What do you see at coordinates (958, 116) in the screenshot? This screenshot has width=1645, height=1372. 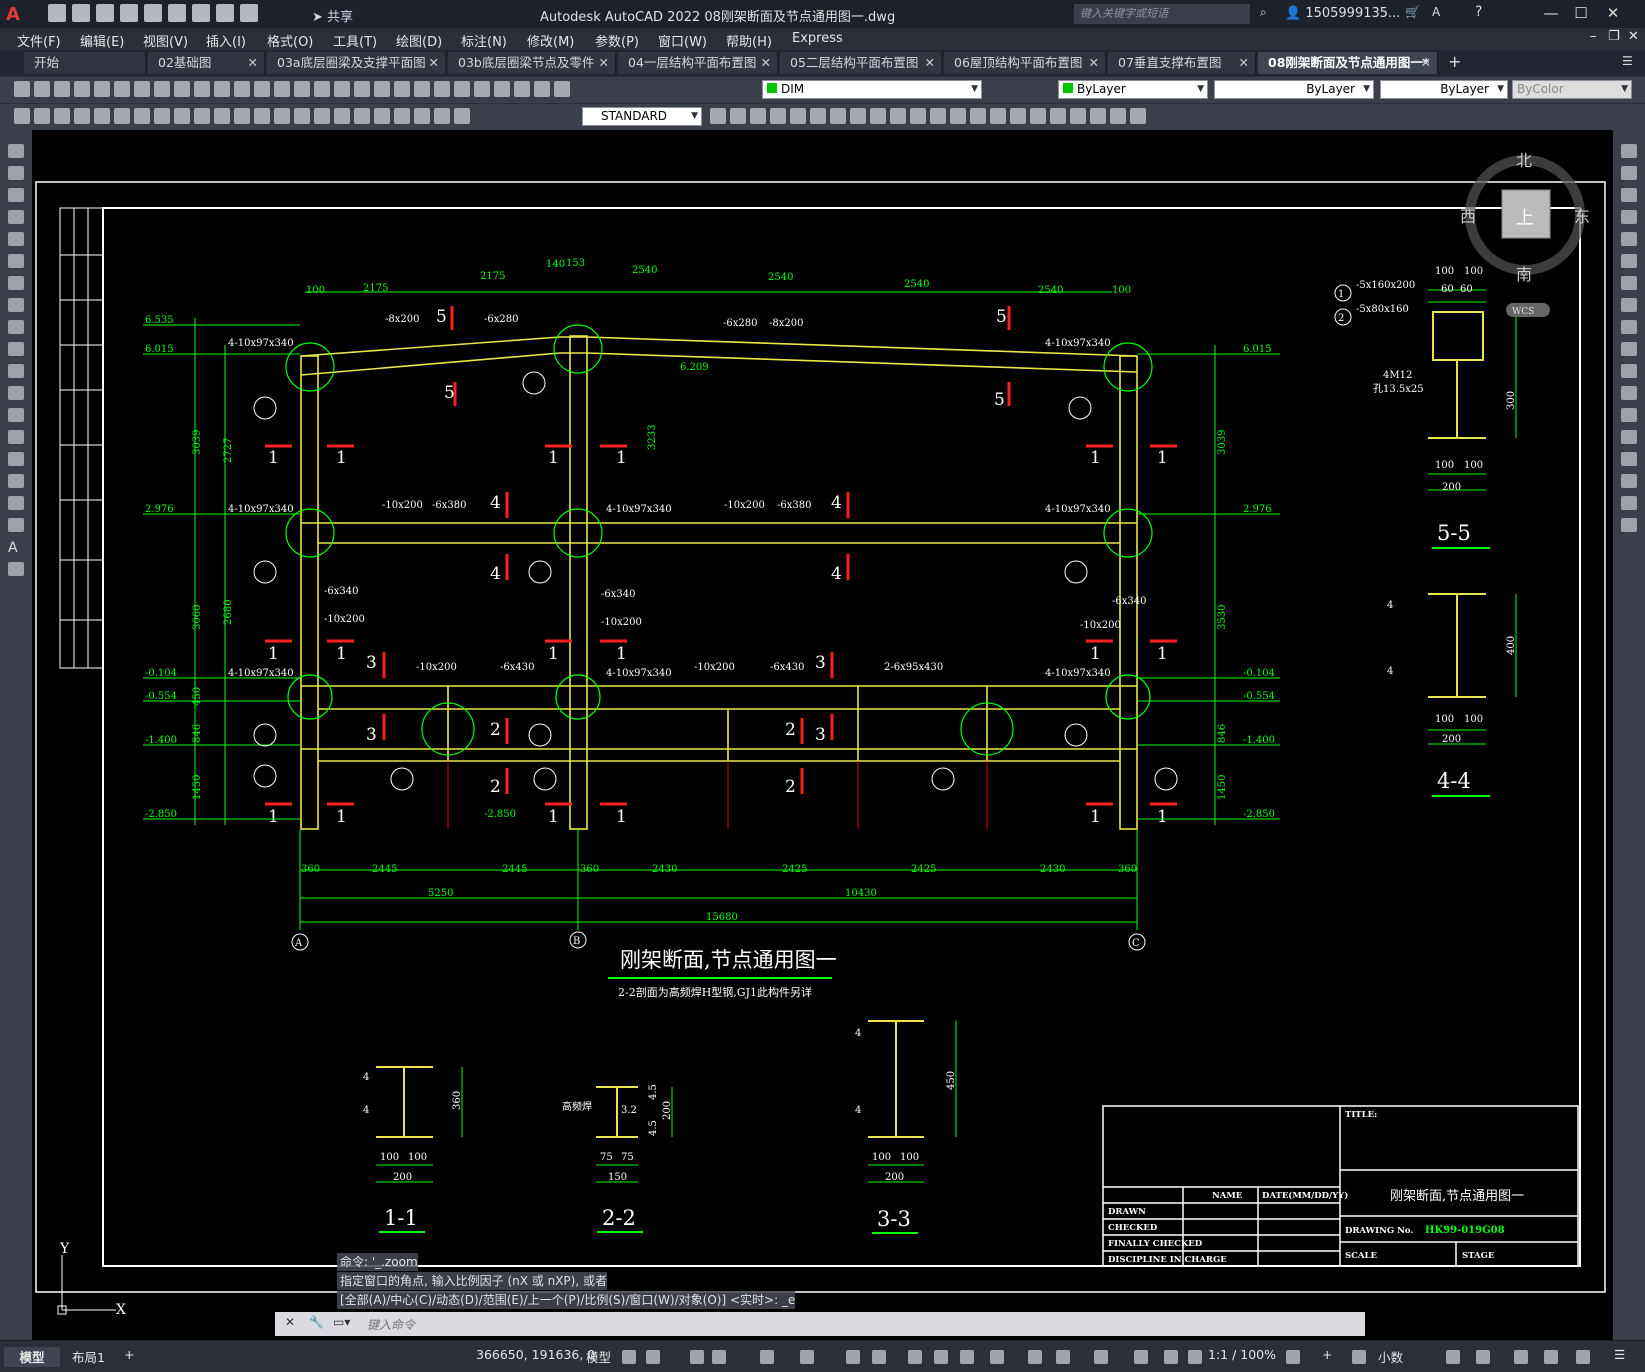 I see `trim-icon` at bounding box center [958, 116].